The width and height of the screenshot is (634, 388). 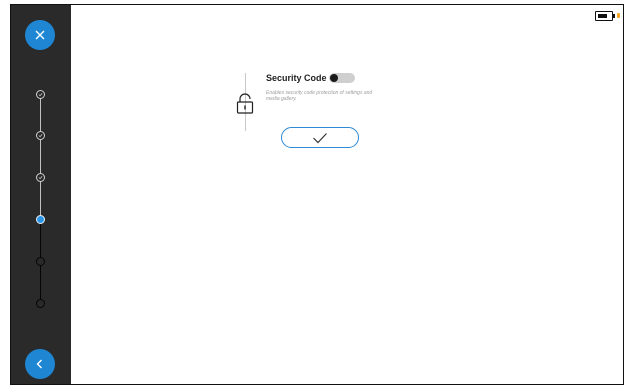 What do you see at coordinates (334, 78) in the screenshot?
I see `toggle-knob` at bounding box center [334, 78].